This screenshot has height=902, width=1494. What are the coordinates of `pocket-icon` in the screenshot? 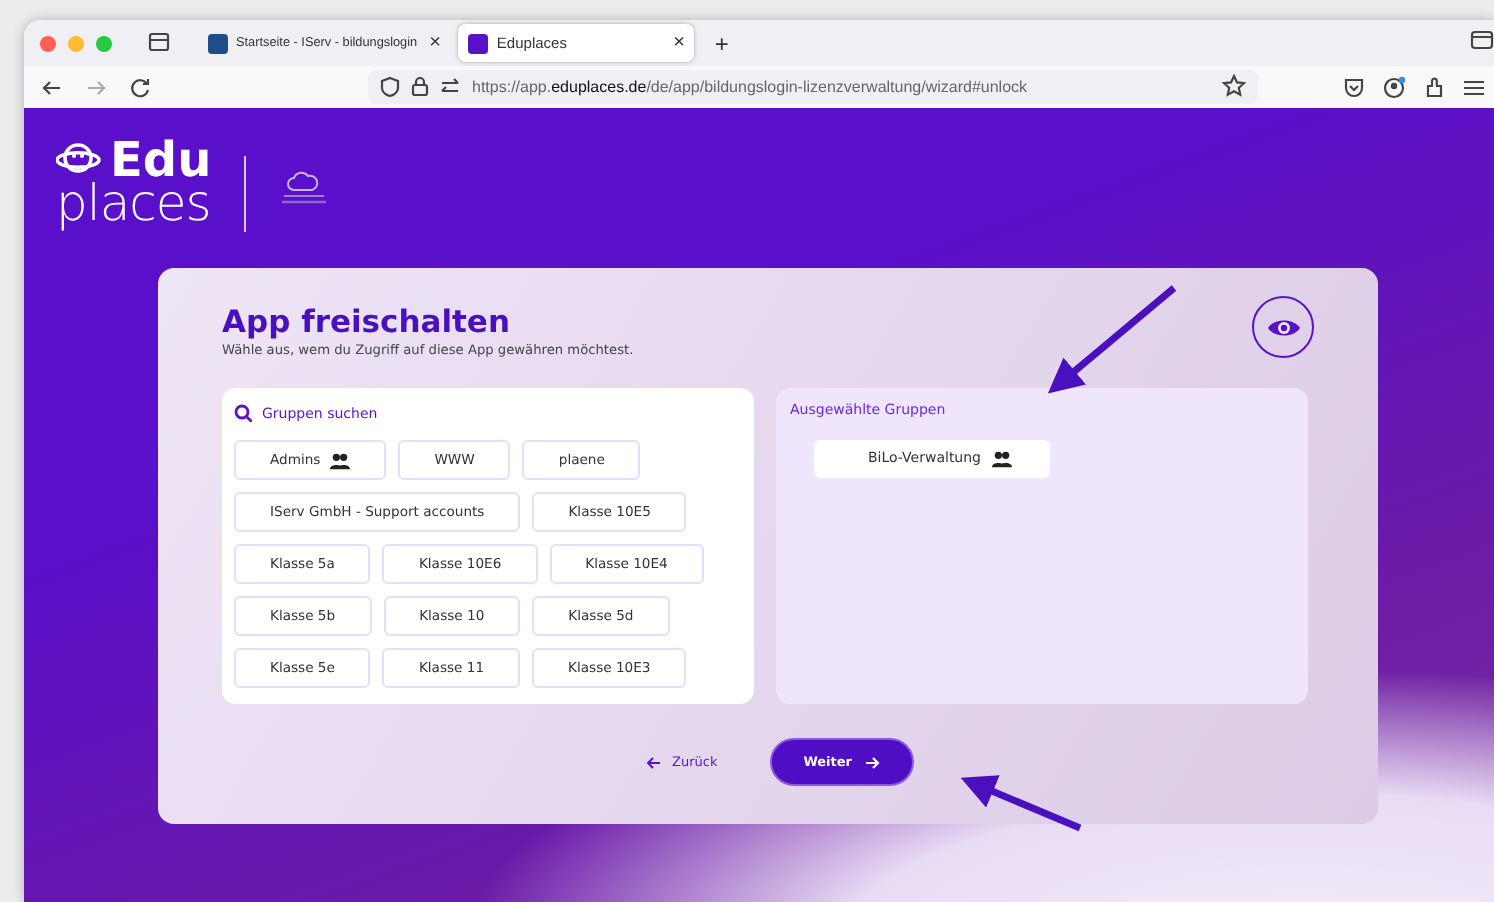 It's located at (1354, 87).